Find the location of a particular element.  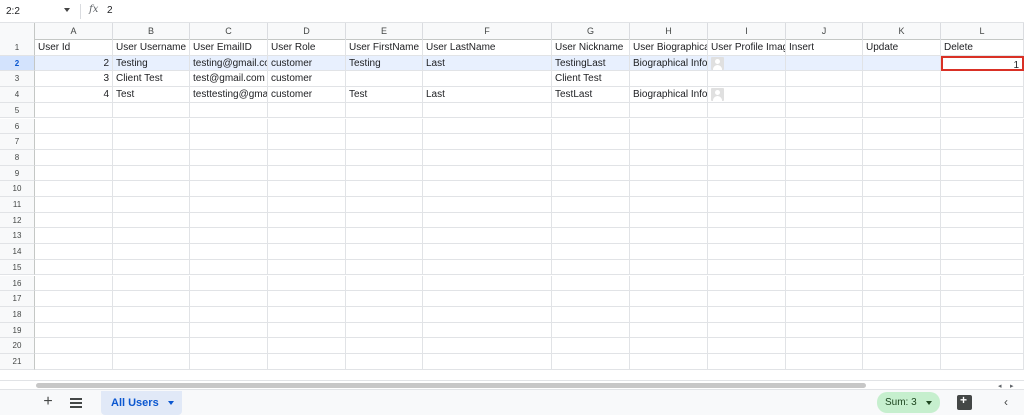

cell-g10 is located at coordinates (591, 189).